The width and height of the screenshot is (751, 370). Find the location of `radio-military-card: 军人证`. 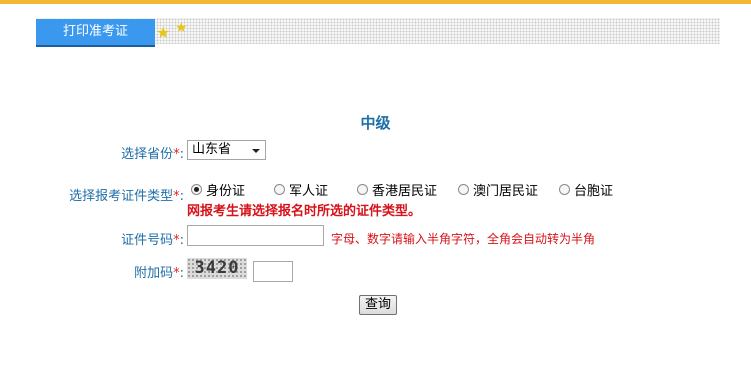

radio-military-card: 军人证 is located at coordinates (301, 189).